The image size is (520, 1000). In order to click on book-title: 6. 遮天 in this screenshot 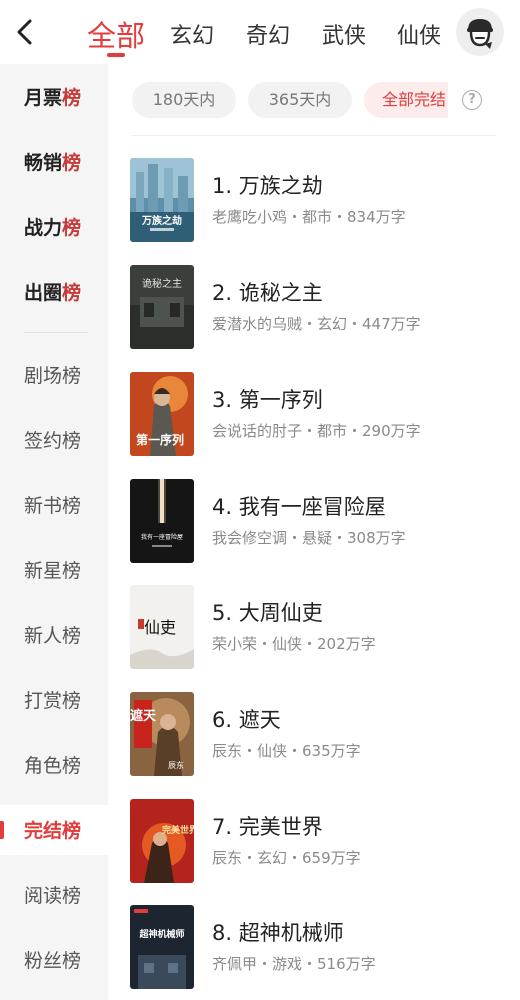, I will do `click(246, 720)`.